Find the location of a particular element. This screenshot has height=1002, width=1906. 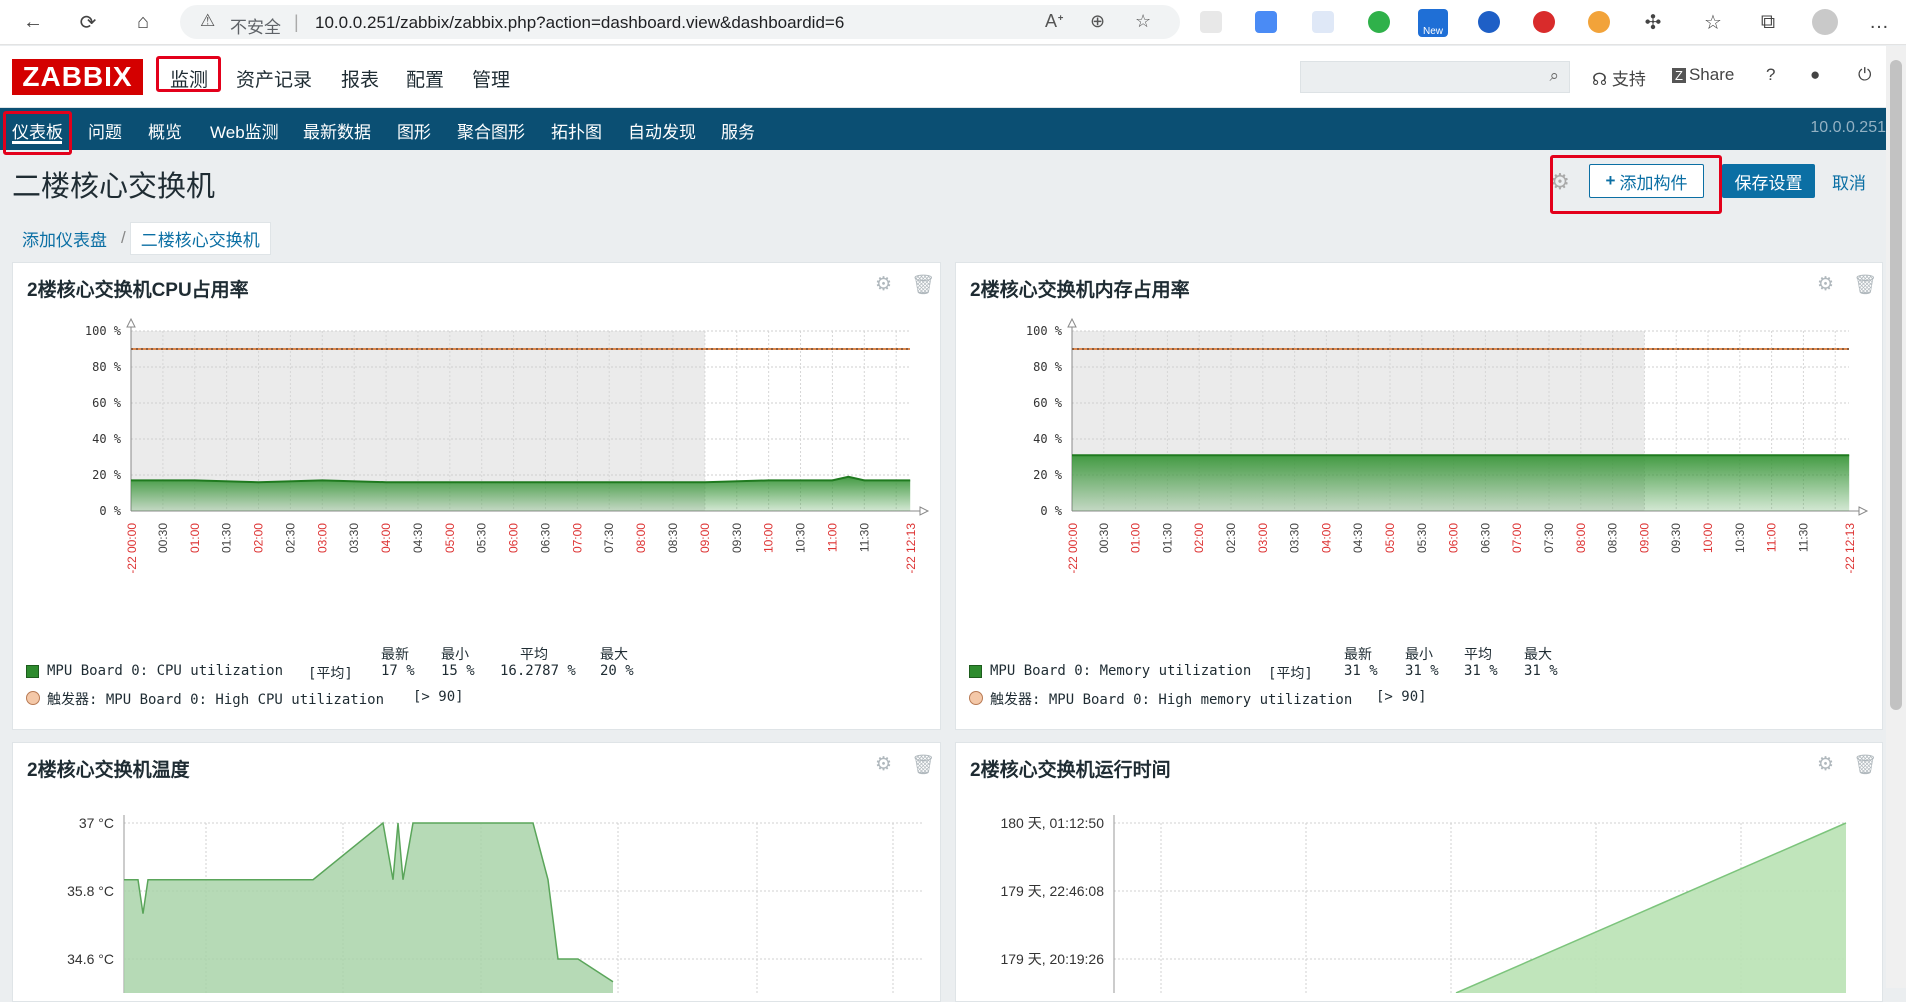

y-tick-label: 0 % is located at coordinates (110, 511).